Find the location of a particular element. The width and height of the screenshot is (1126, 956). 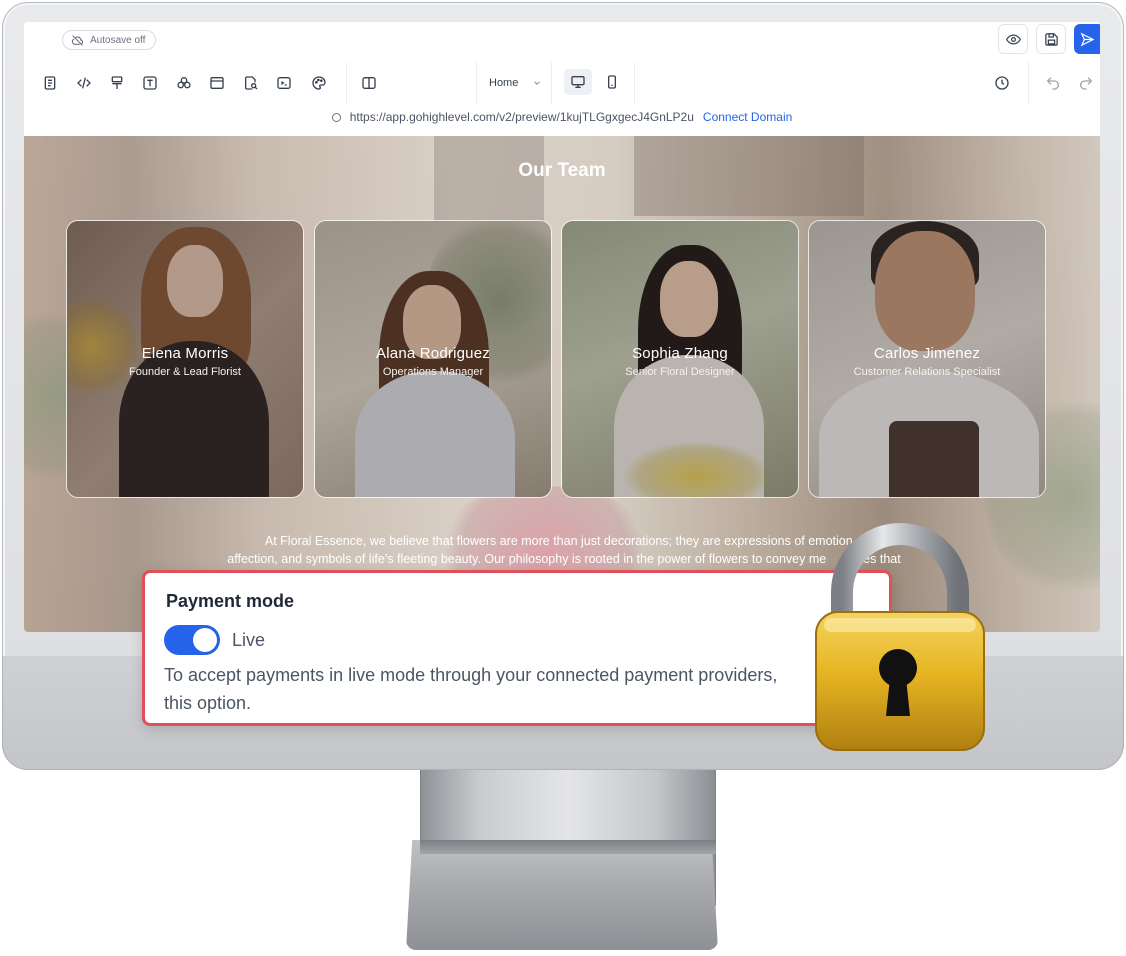

undo-button is located at coordinates (1053, 83).